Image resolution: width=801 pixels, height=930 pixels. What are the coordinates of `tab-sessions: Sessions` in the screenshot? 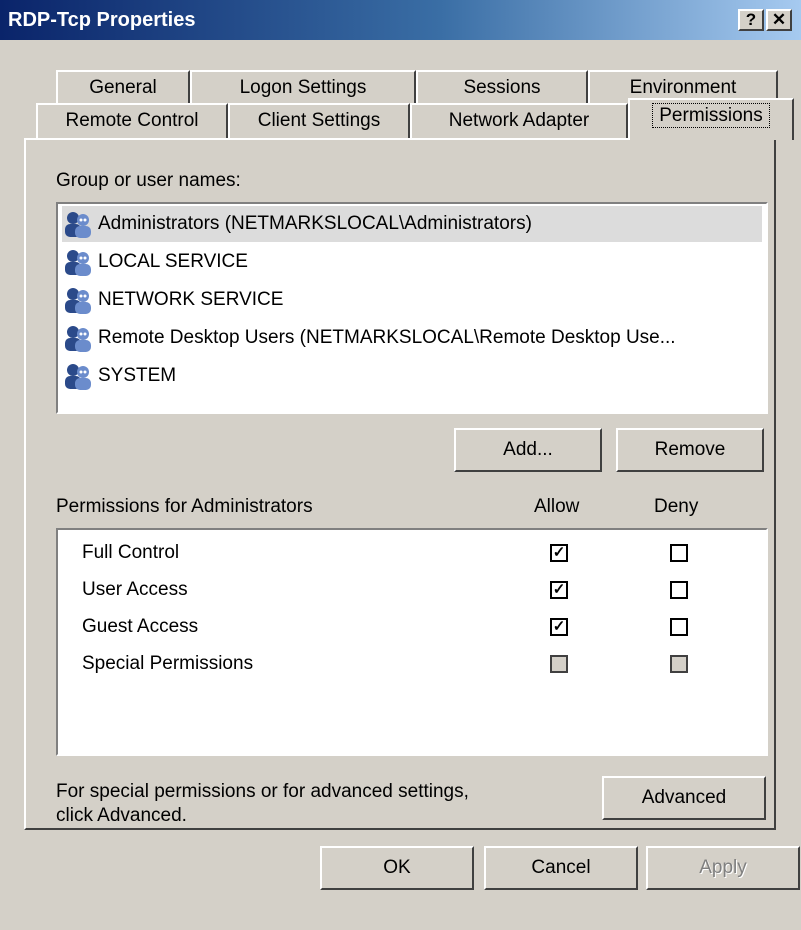 It's located at (502, 88).